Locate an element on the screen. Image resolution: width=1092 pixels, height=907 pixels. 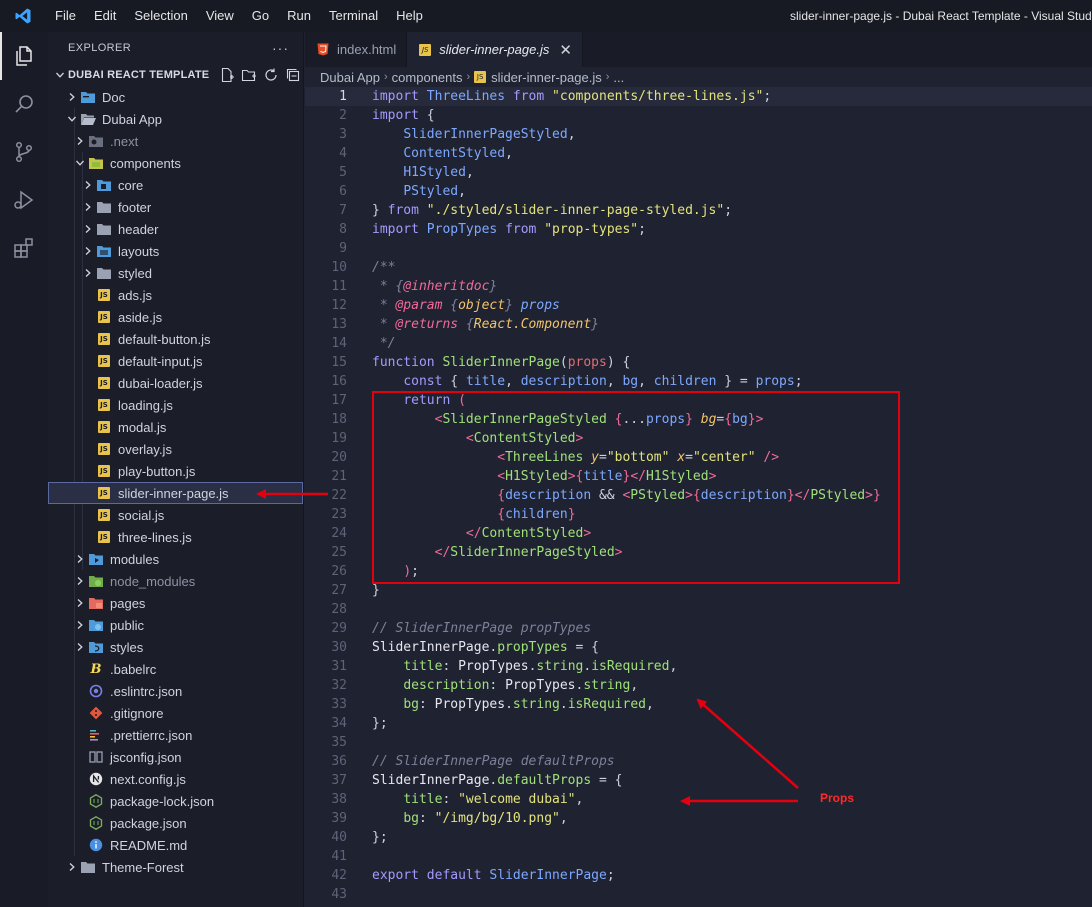
line-number: 17 is located at coordinates (339, 400).